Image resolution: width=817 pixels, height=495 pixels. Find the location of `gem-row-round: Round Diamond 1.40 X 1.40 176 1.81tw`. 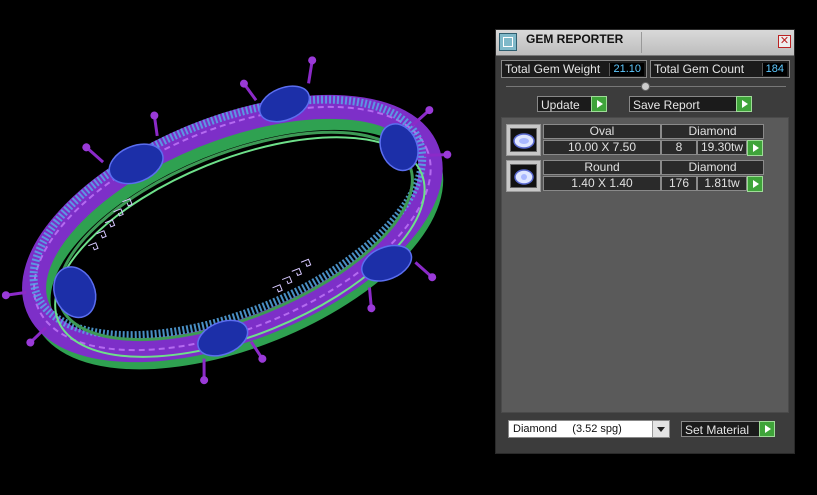

gem-row-round: Round Diamond 1.40 X 1.40 176 1.81tw is located at coordinates (635, 176).